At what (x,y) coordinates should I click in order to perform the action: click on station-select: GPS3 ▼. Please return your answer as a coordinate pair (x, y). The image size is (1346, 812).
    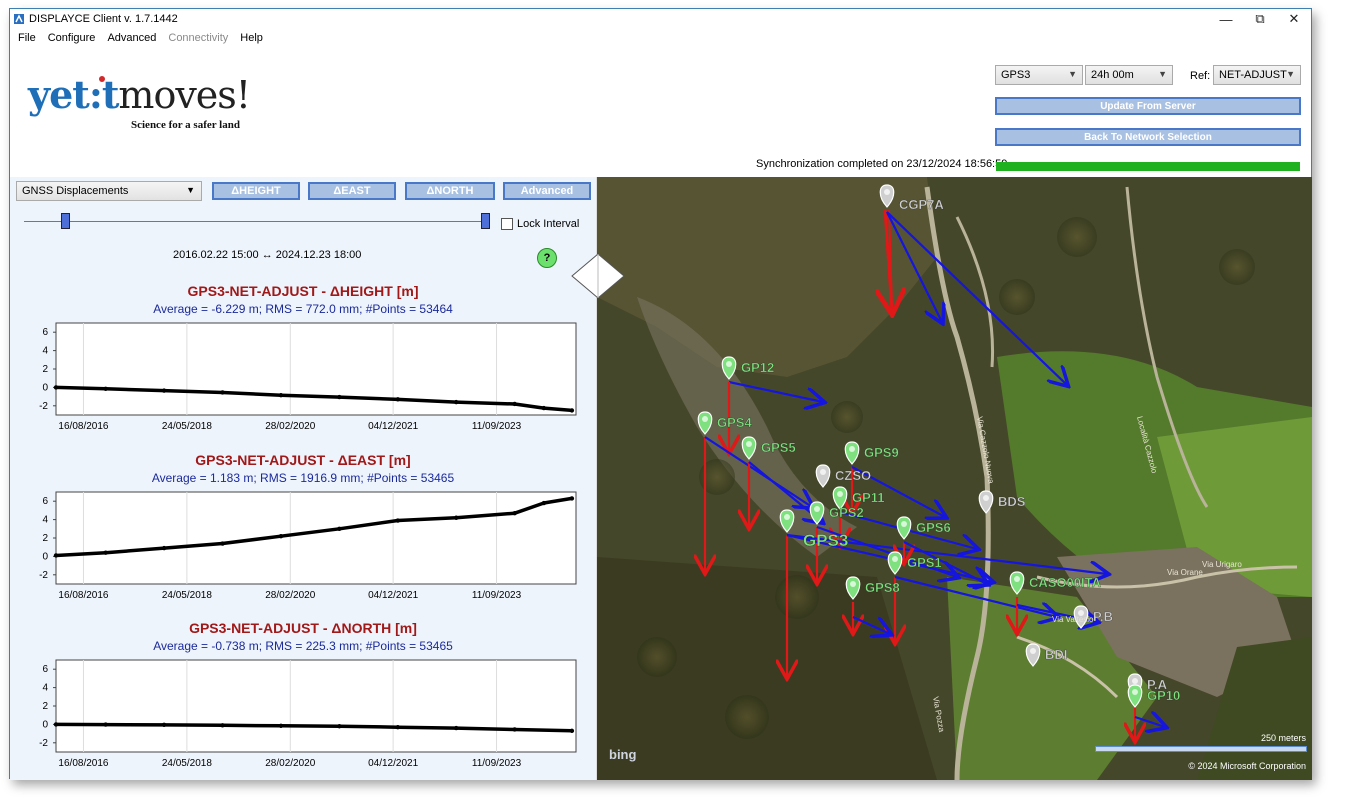
    Looking at the image, I should click on (1039, 75).